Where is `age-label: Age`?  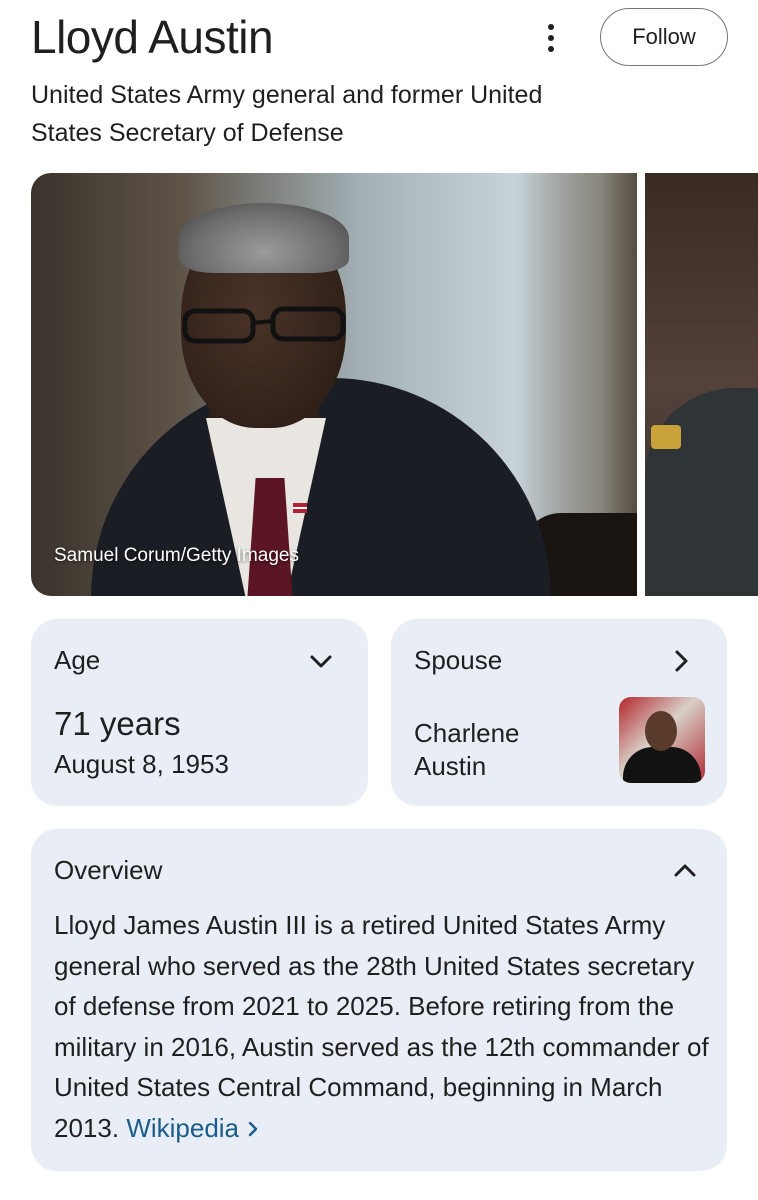 age-label: Age is located at coordinates (77, 660).